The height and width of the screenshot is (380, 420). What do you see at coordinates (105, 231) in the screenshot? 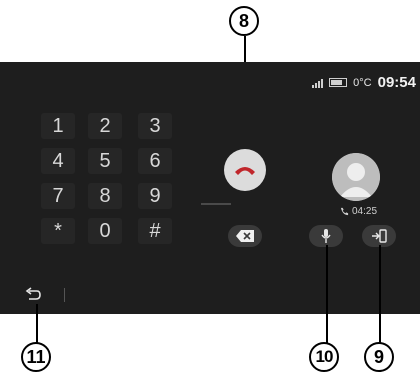
I see `key-0: 0` at bounding box center [105, 231].